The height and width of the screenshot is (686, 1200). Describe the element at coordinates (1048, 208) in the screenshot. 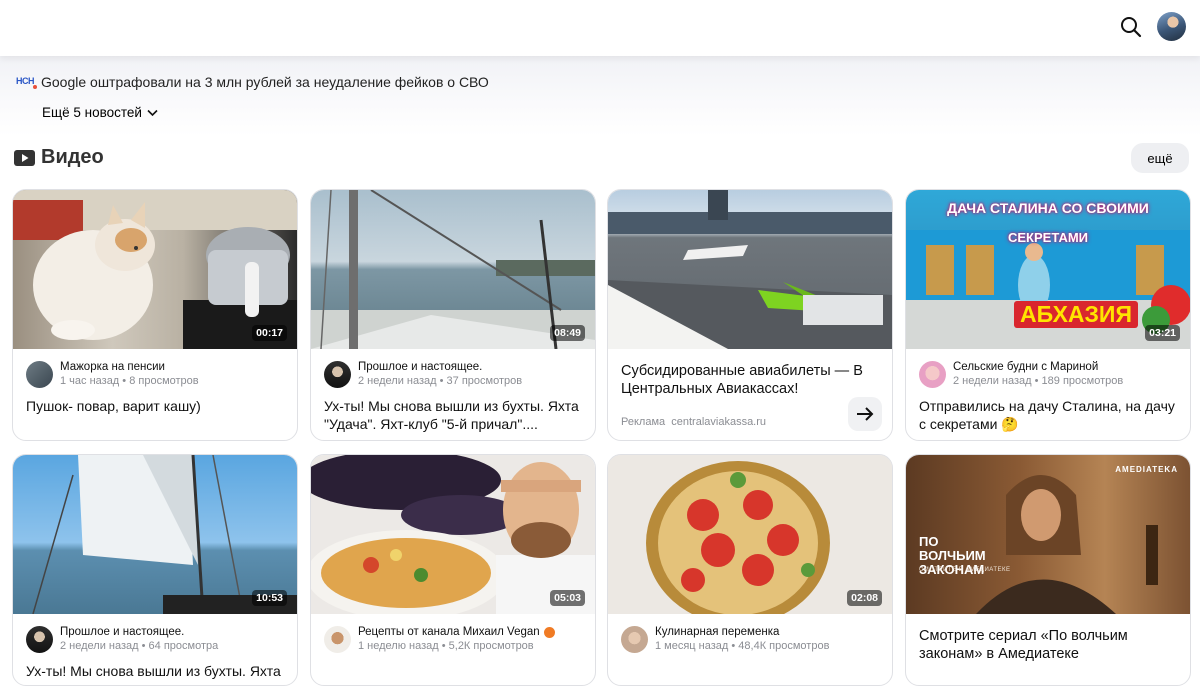

I see `thumbnail-caption-top: ДАЧА СТАЛИНА СО СВОИМИ` at that location.